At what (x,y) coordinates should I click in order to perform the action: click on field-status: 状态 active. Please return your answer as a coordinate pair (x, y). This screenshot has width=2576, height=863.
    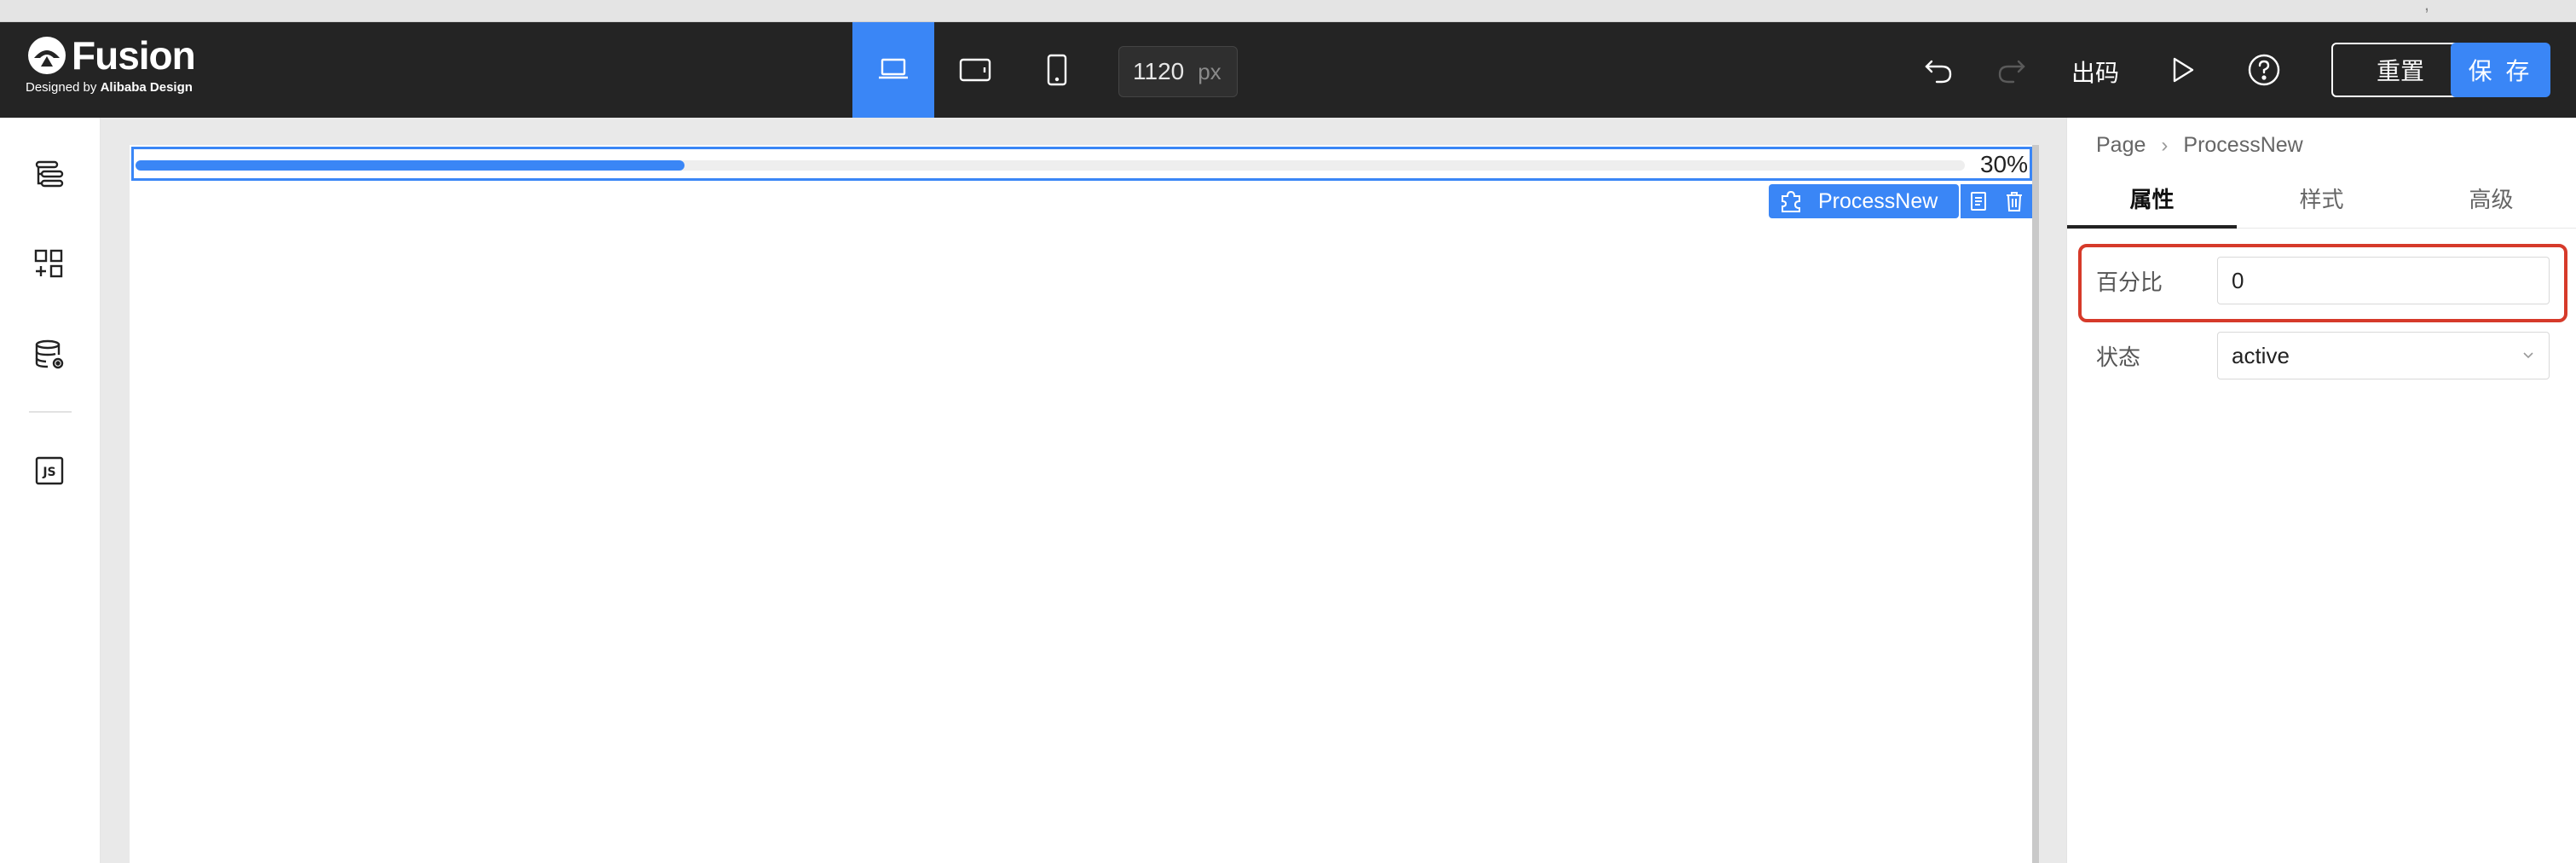
    Looking at the image, I should click on (2323, 355).